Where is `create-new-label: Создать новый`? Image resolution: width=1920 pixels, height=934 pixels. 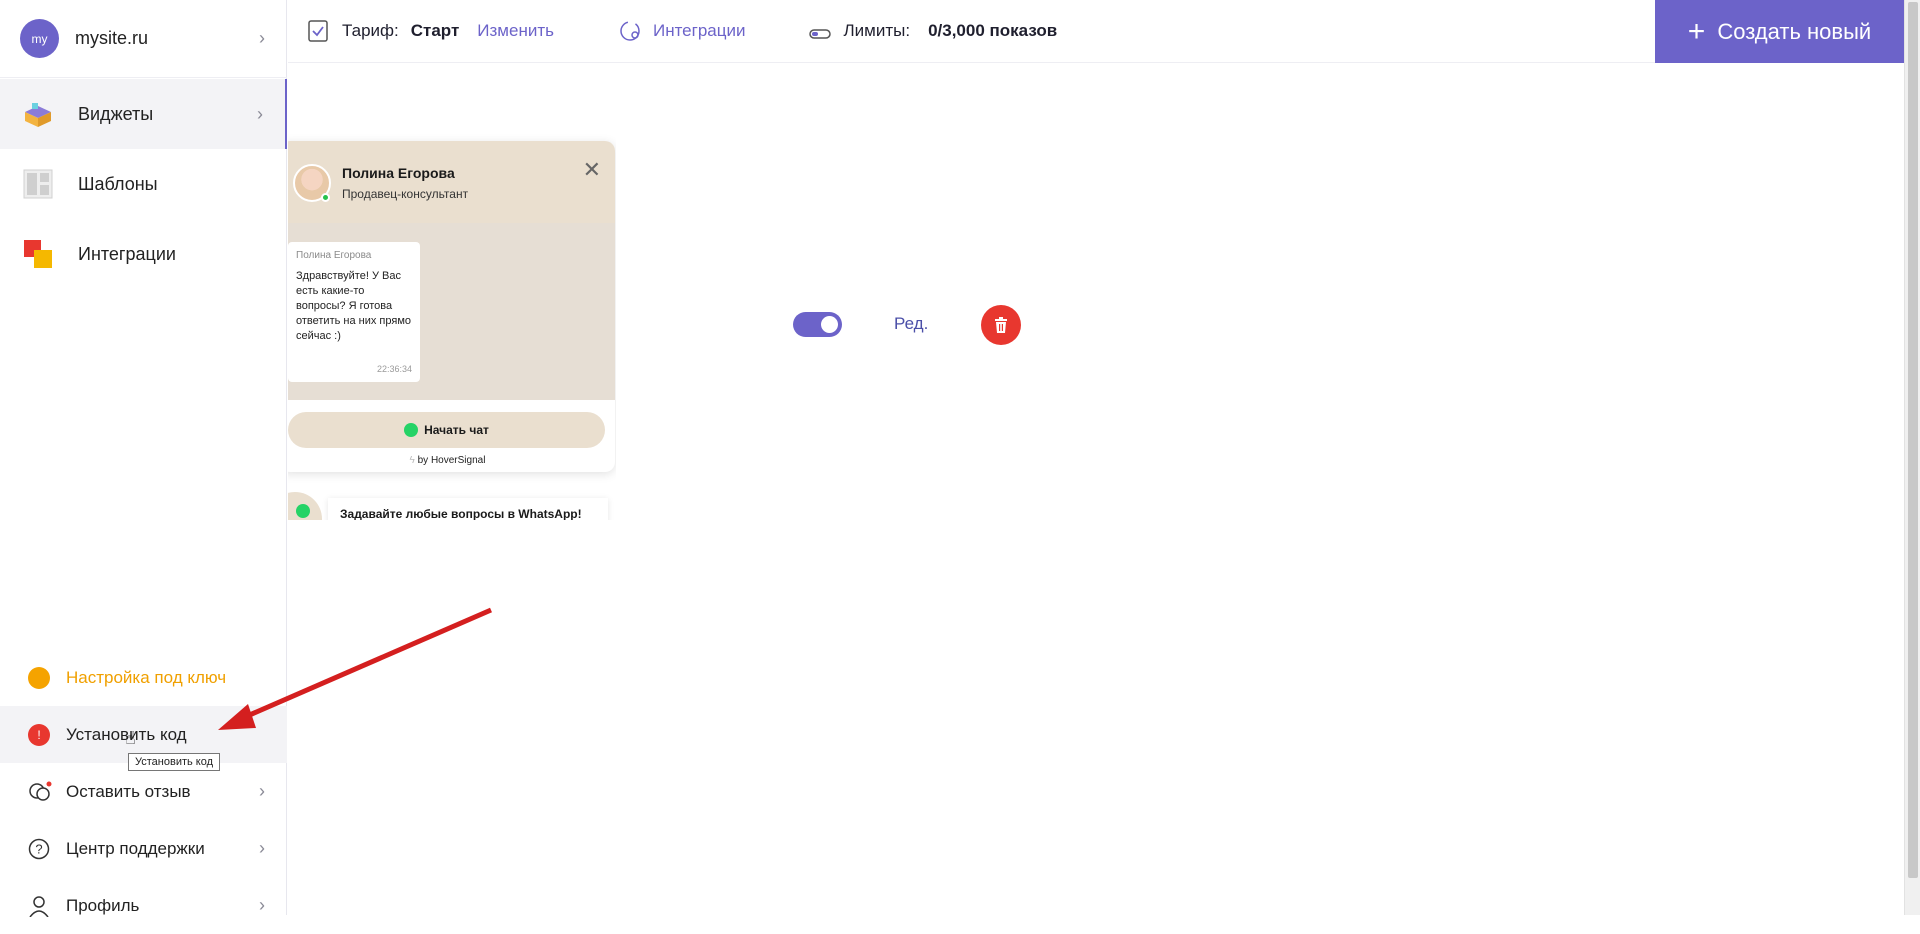
create-new-label: Создать новый is located at coordinates (1794, 31).